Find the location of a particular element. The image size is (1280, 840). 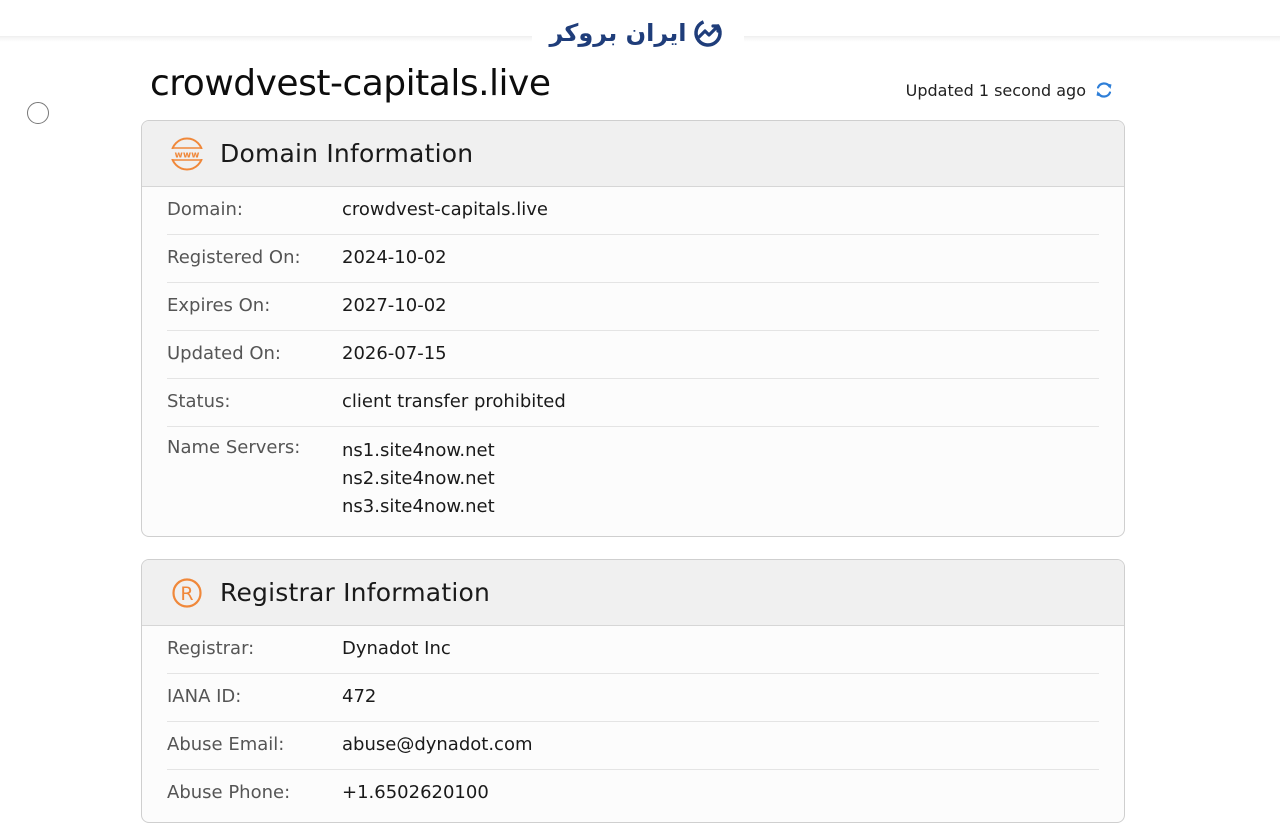

www-globe-icon: www is located at coordinates (187, 154).